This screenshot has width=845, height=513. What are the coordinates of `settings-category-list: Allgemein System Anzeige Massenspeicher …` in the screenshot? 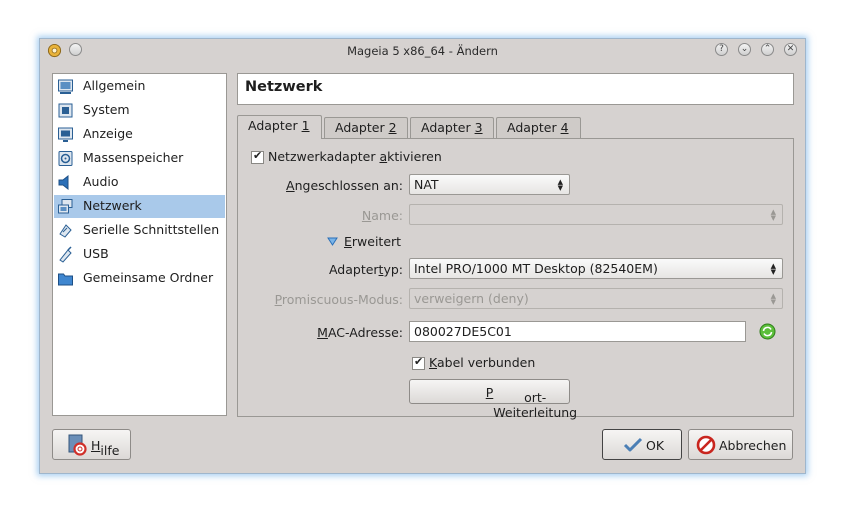 It's located at (139, 244).